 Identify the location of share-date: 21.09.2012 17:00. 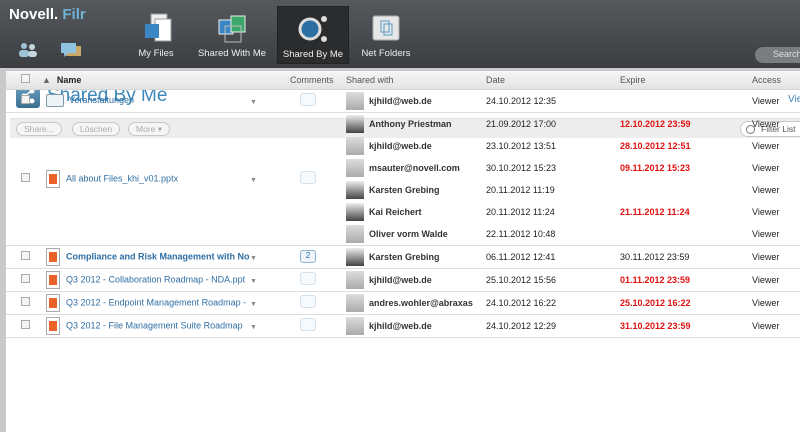
(521, 123).